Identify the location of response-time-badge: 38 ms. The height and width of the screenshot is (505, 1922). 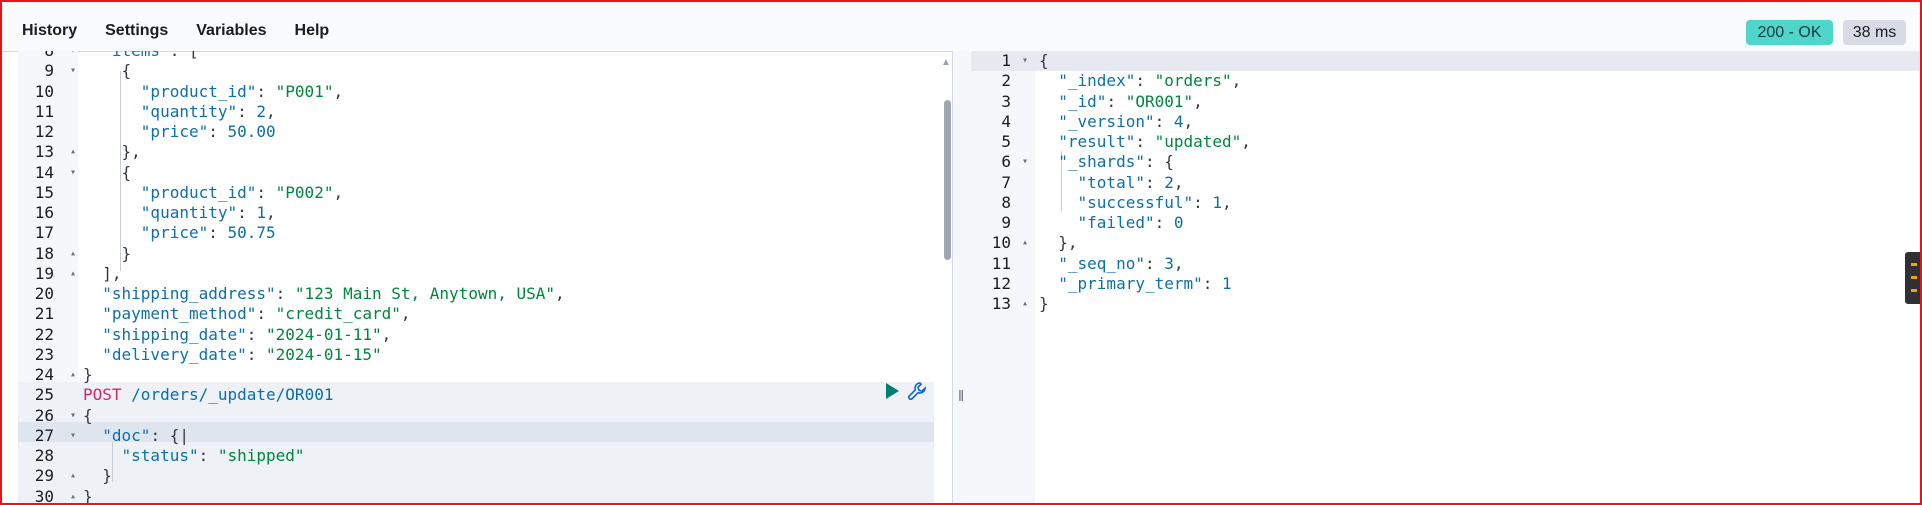
(1874, 32).